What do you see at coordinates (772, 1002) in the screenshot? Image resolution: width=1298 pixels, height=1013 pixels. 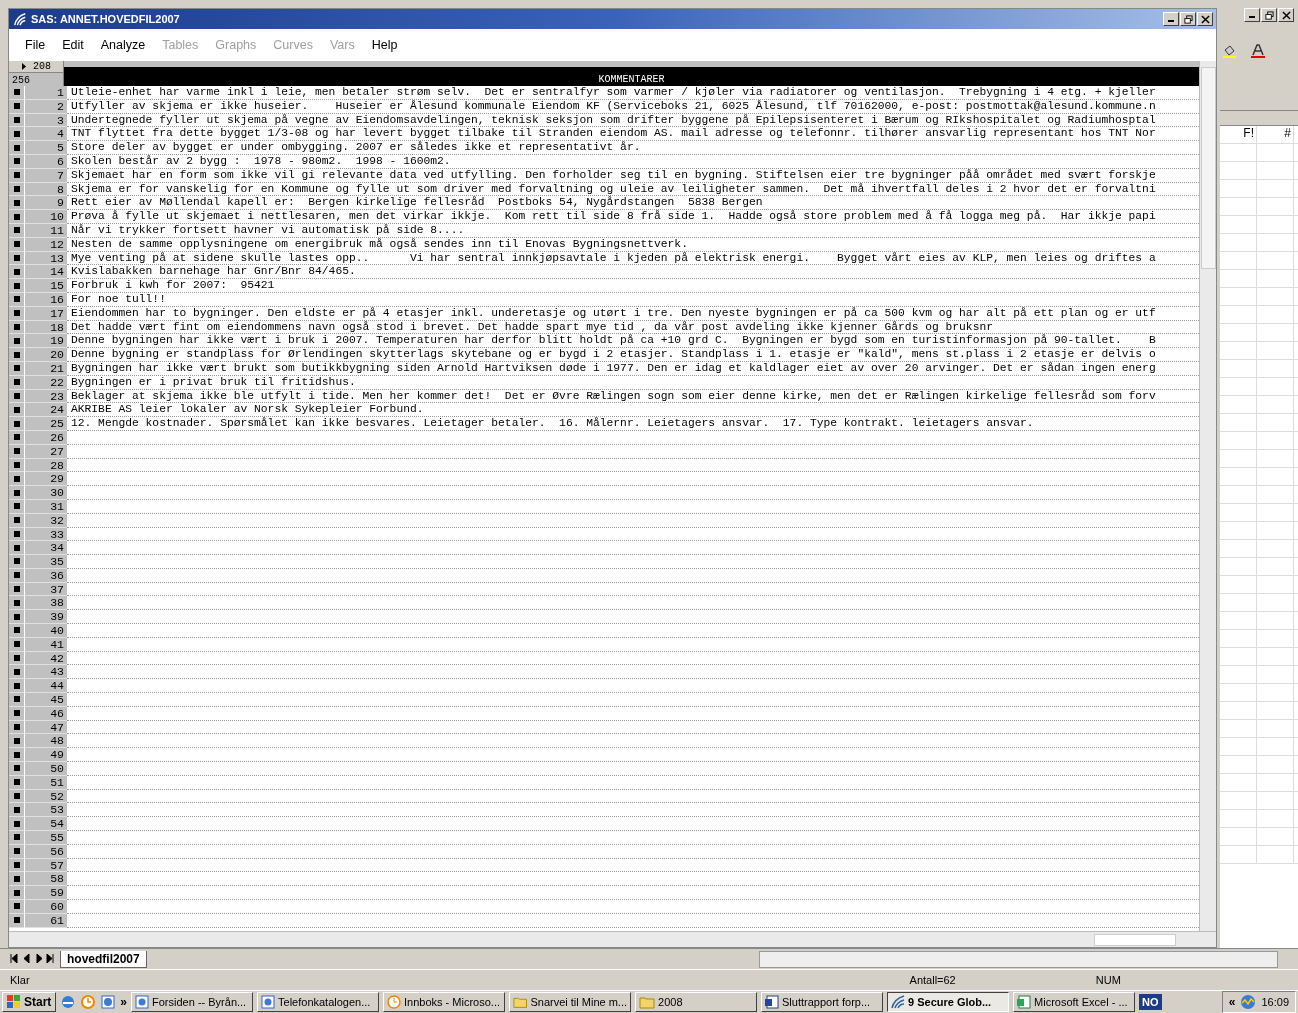 I see `document-icon` at bounding box center [772, 1002].